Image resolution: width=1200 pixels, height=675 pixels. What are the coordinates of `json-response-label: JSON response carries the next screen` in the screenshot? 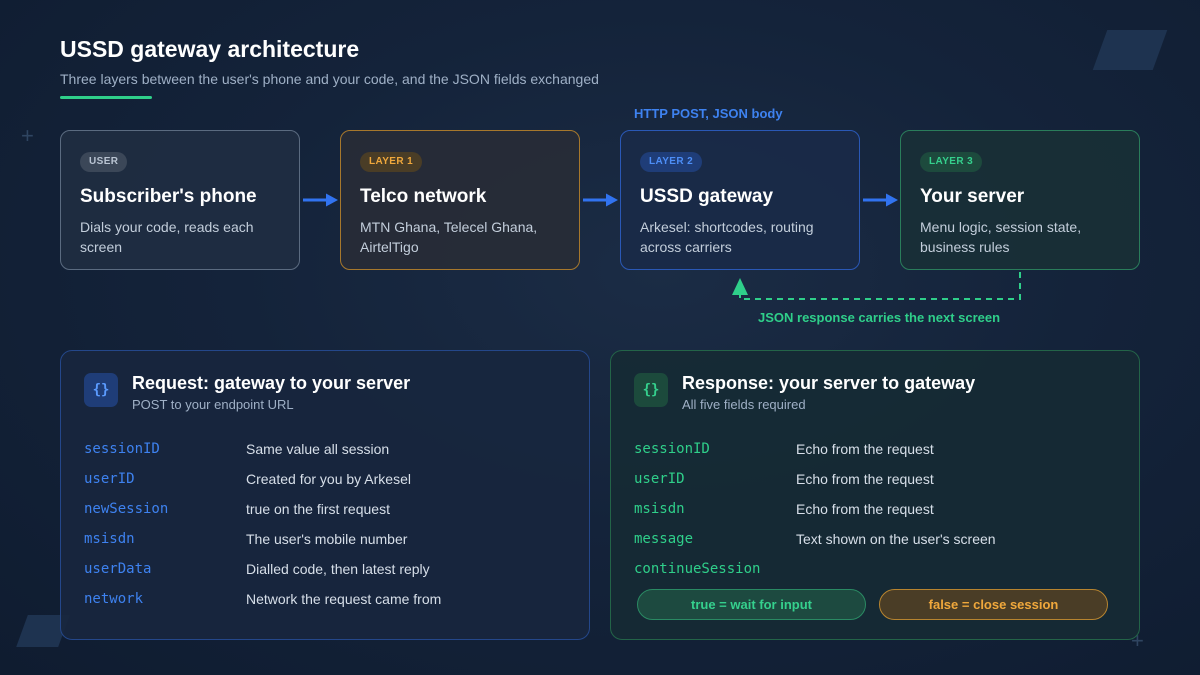 It's located at (879, 317).